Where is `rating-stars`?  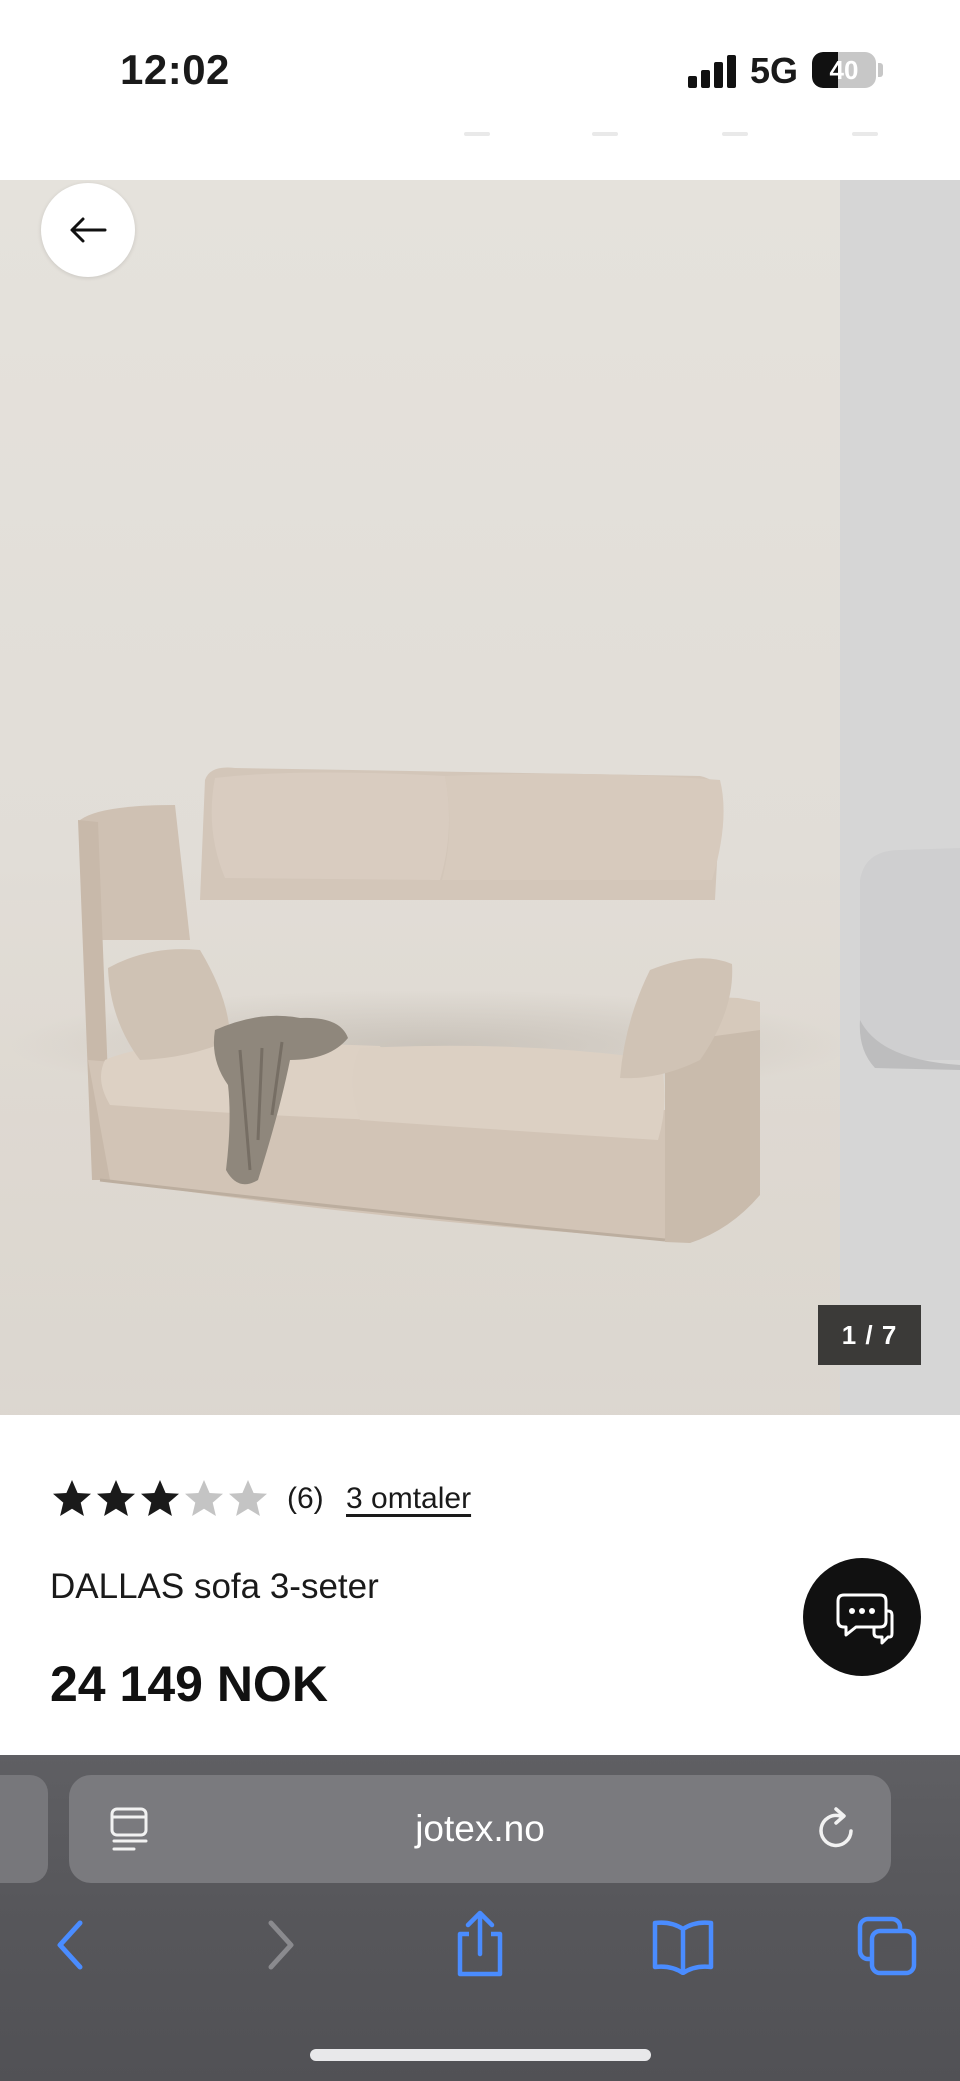 rating-stars is located at coordinates (160, 1499).